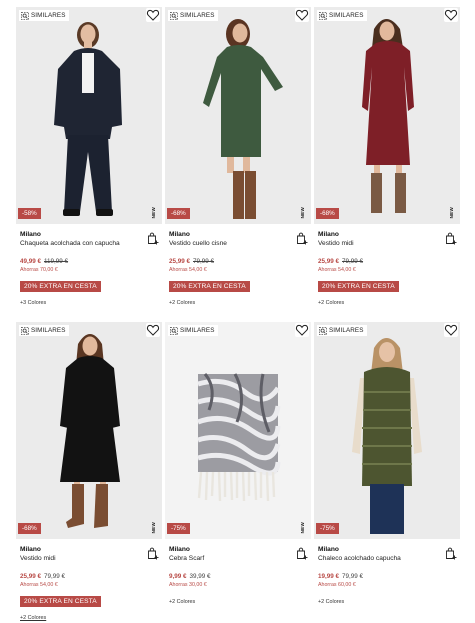 The image size is (475, 623). What do you see at coordinates (240, 576) in the screenshot?
I see `price-line: 9,99 €39,99 €` at bounding box center [240, 576].